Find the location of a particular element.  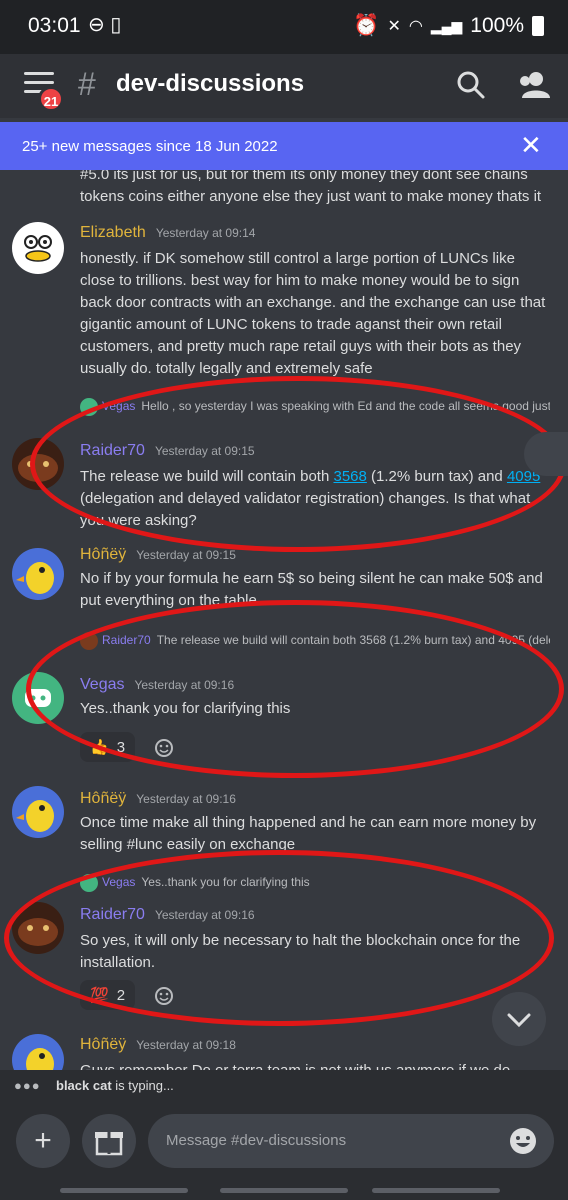

discord-logo-icon is located at coordinates (38, 698).